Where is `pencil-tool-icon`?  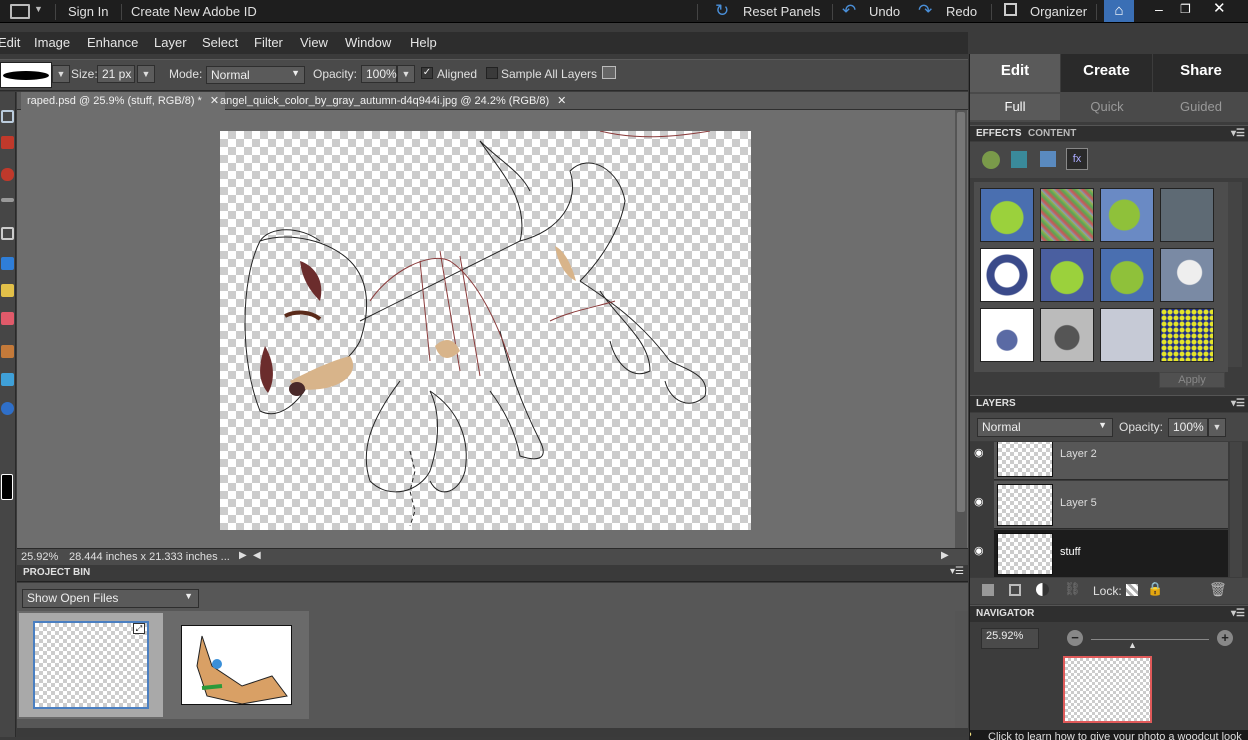
pencil-tool-icon is located at coordinates (7, 290).